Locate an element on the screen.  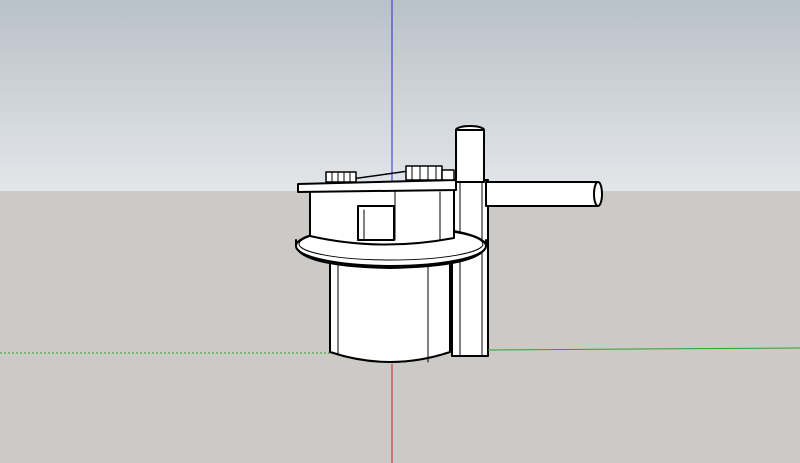
lower-cylinder is located at coordinates (390, 312).